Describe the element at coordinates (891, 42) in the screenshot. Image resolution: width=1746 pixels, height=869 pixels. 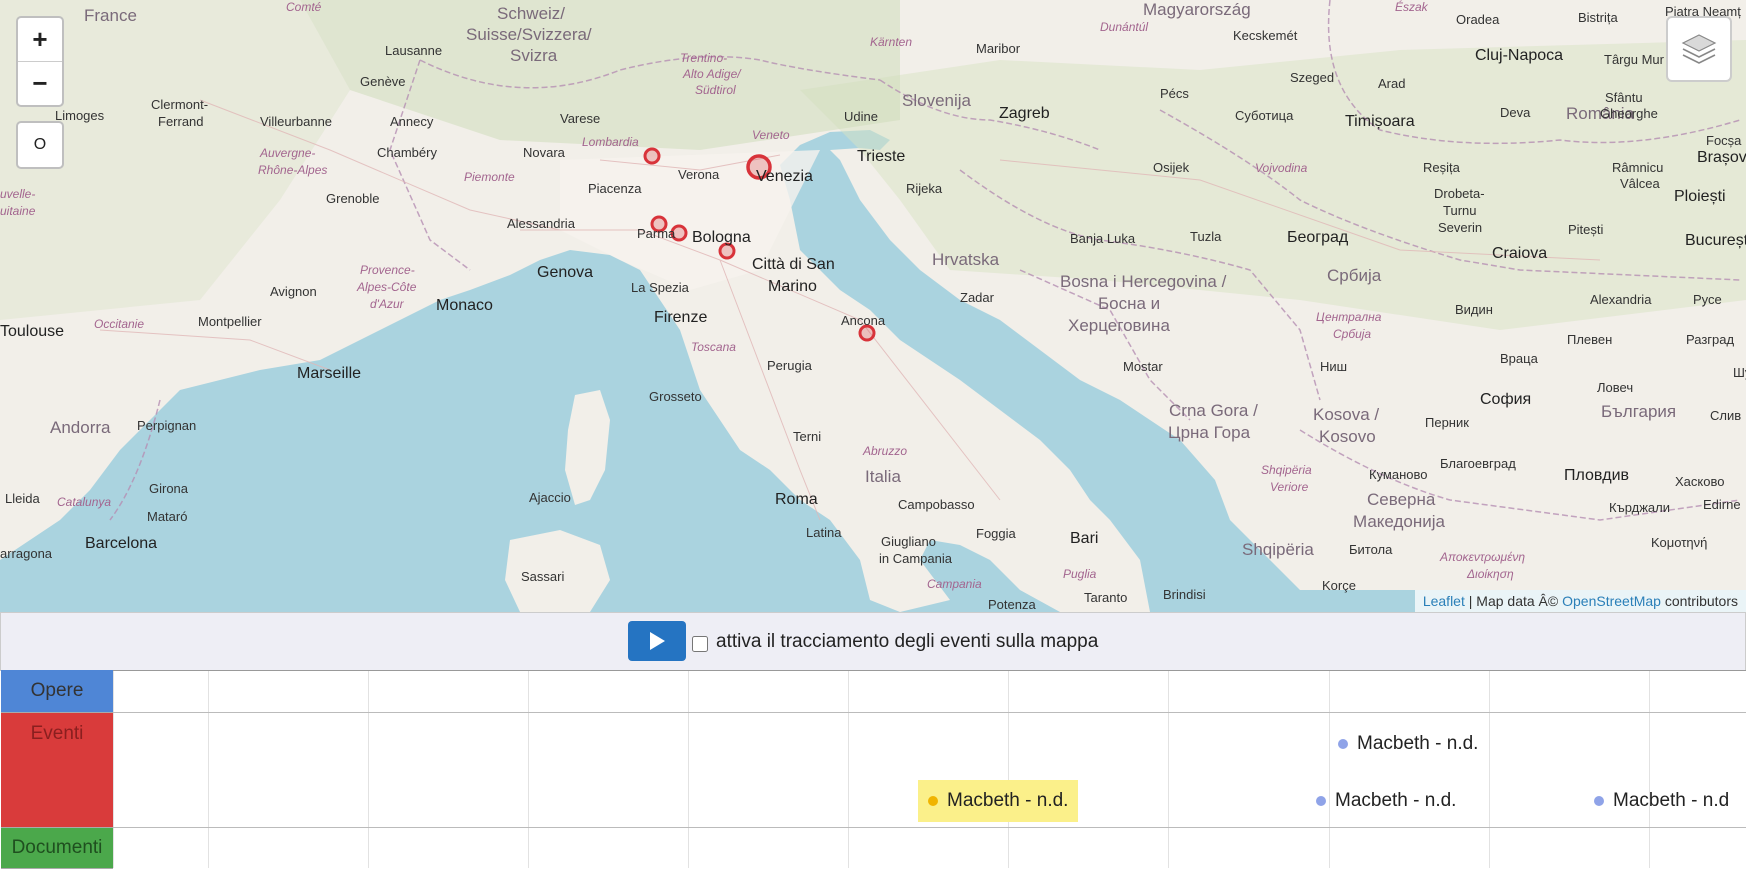
I see `map-label: Kärnten` at that location.